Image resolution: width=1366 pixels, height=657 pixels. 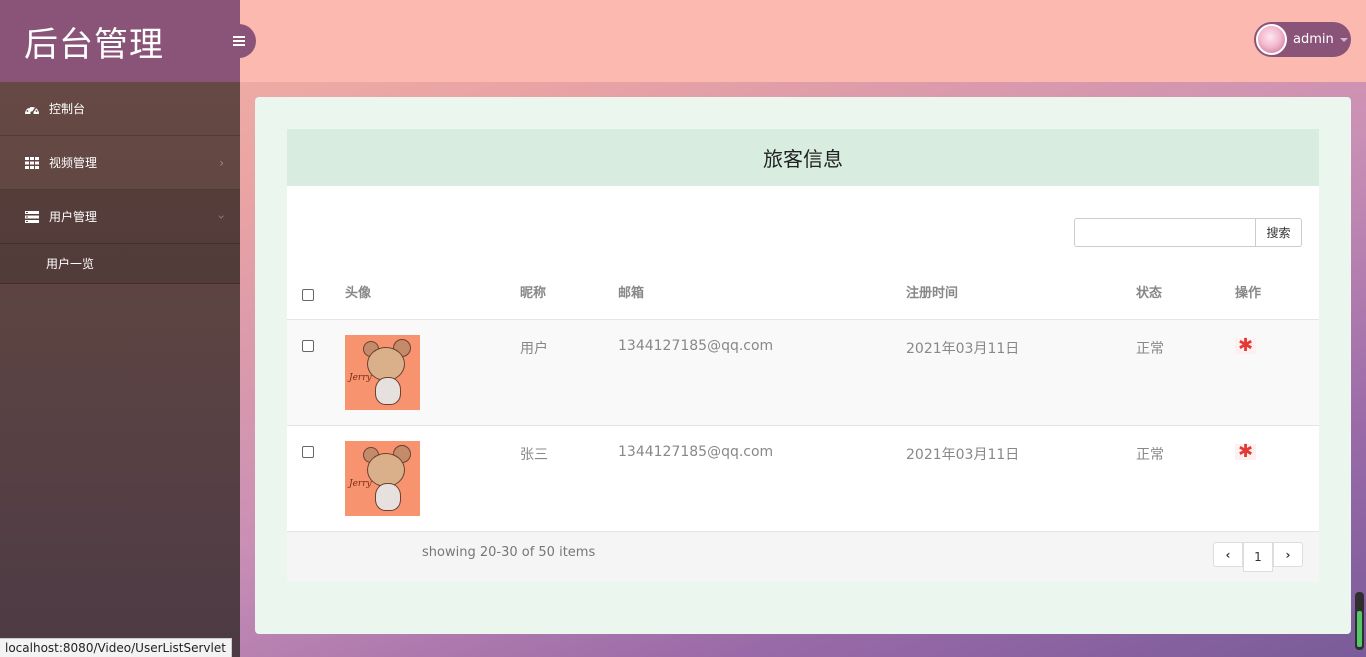 What do you see at coordinates (120, 109) in the screenshot?
I see `sidebar-item-dashboard: 控制台` at bounding box center [120, 109].